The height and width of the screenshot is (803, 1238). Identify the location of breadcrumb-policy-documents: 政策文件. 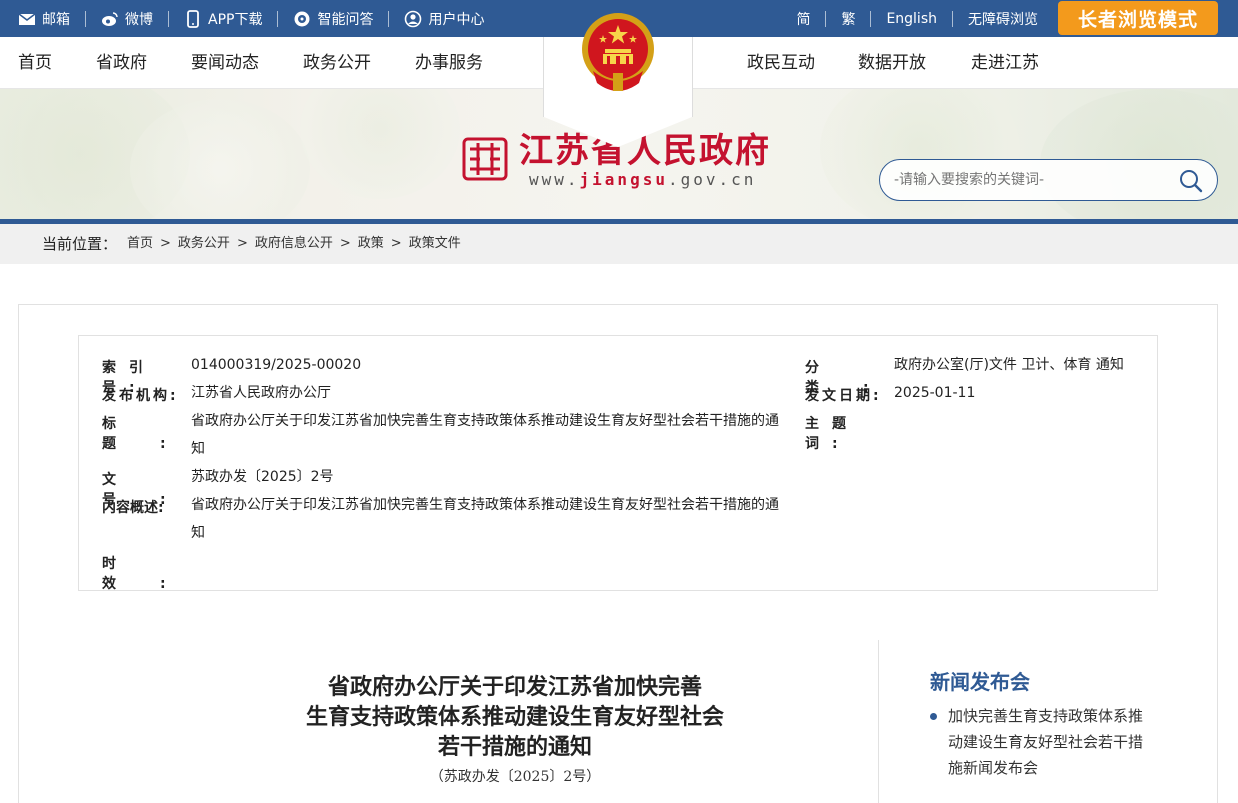
(435, 244).